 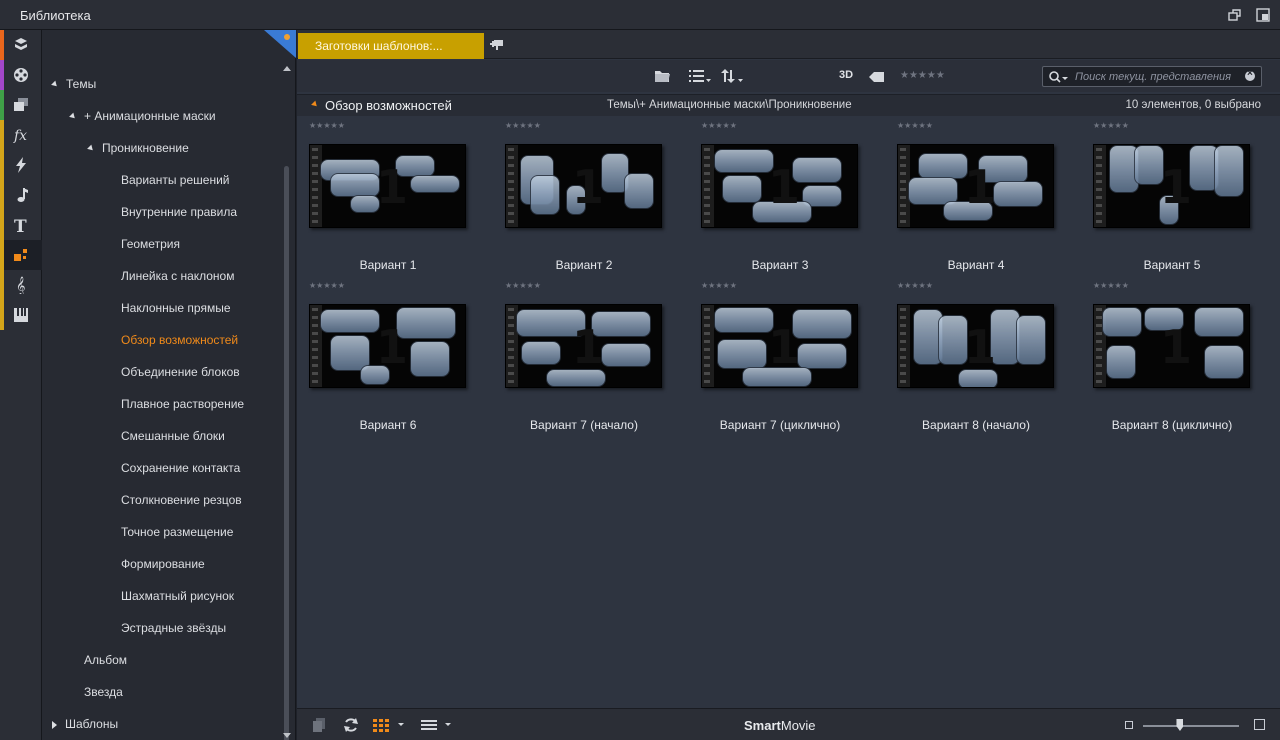 What do you see at coordinates (732, 76) in the screenshot?
I see `sort-menu-icon` at bounding box center [732, 76].